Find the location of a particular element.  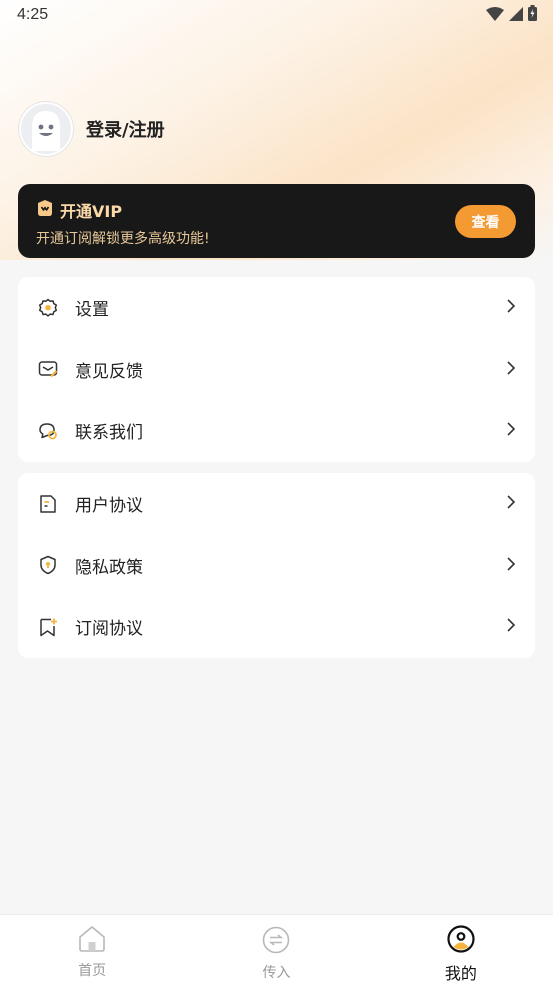

status-bar: 4:25 is located at coordinates (276, 15).